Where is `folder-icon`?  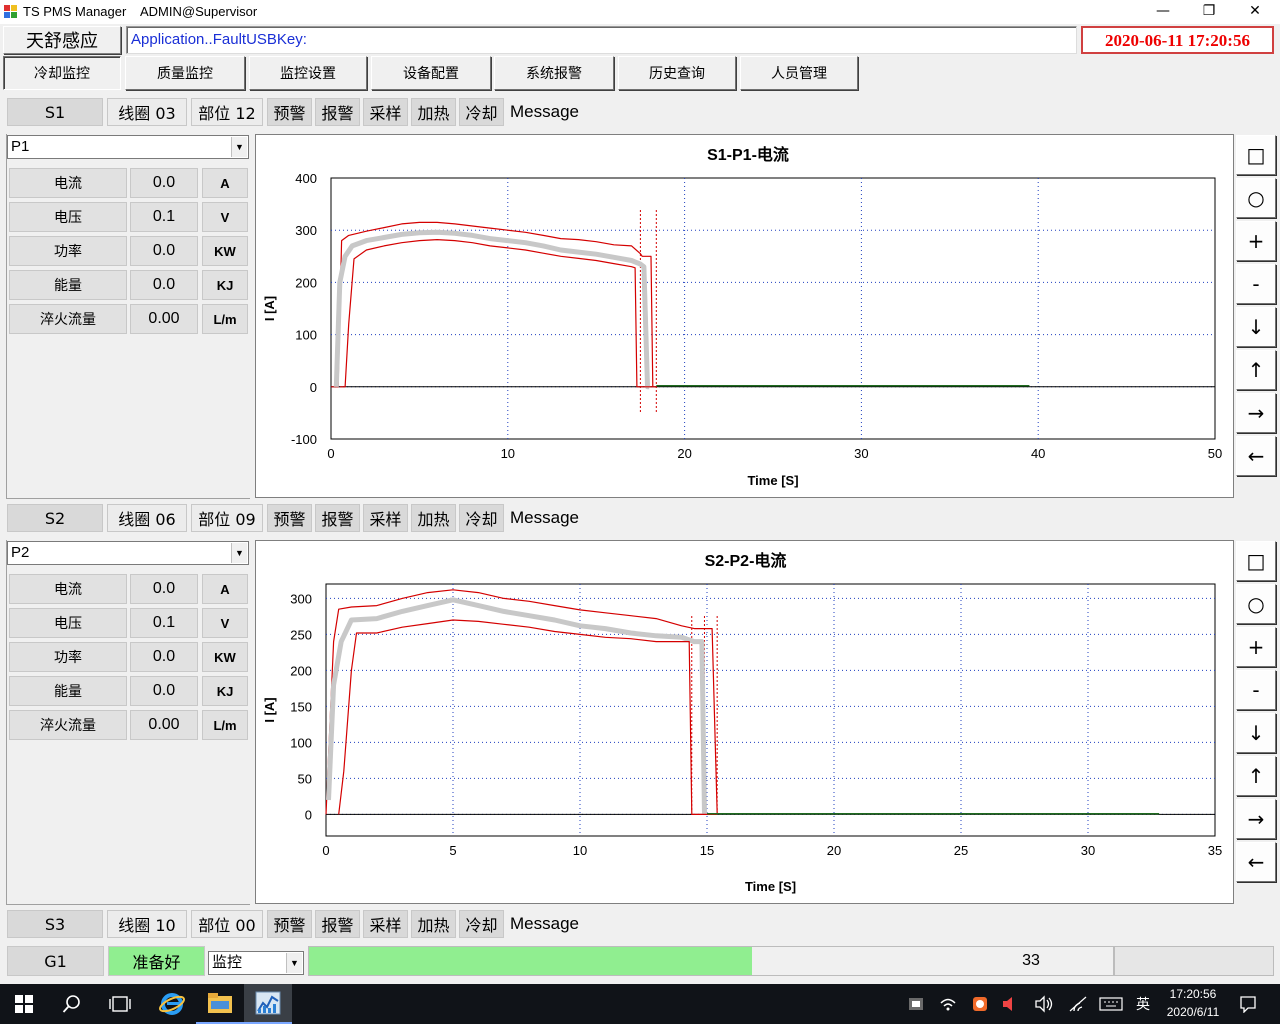 folder-icon is located at coordinates (220, 1003).